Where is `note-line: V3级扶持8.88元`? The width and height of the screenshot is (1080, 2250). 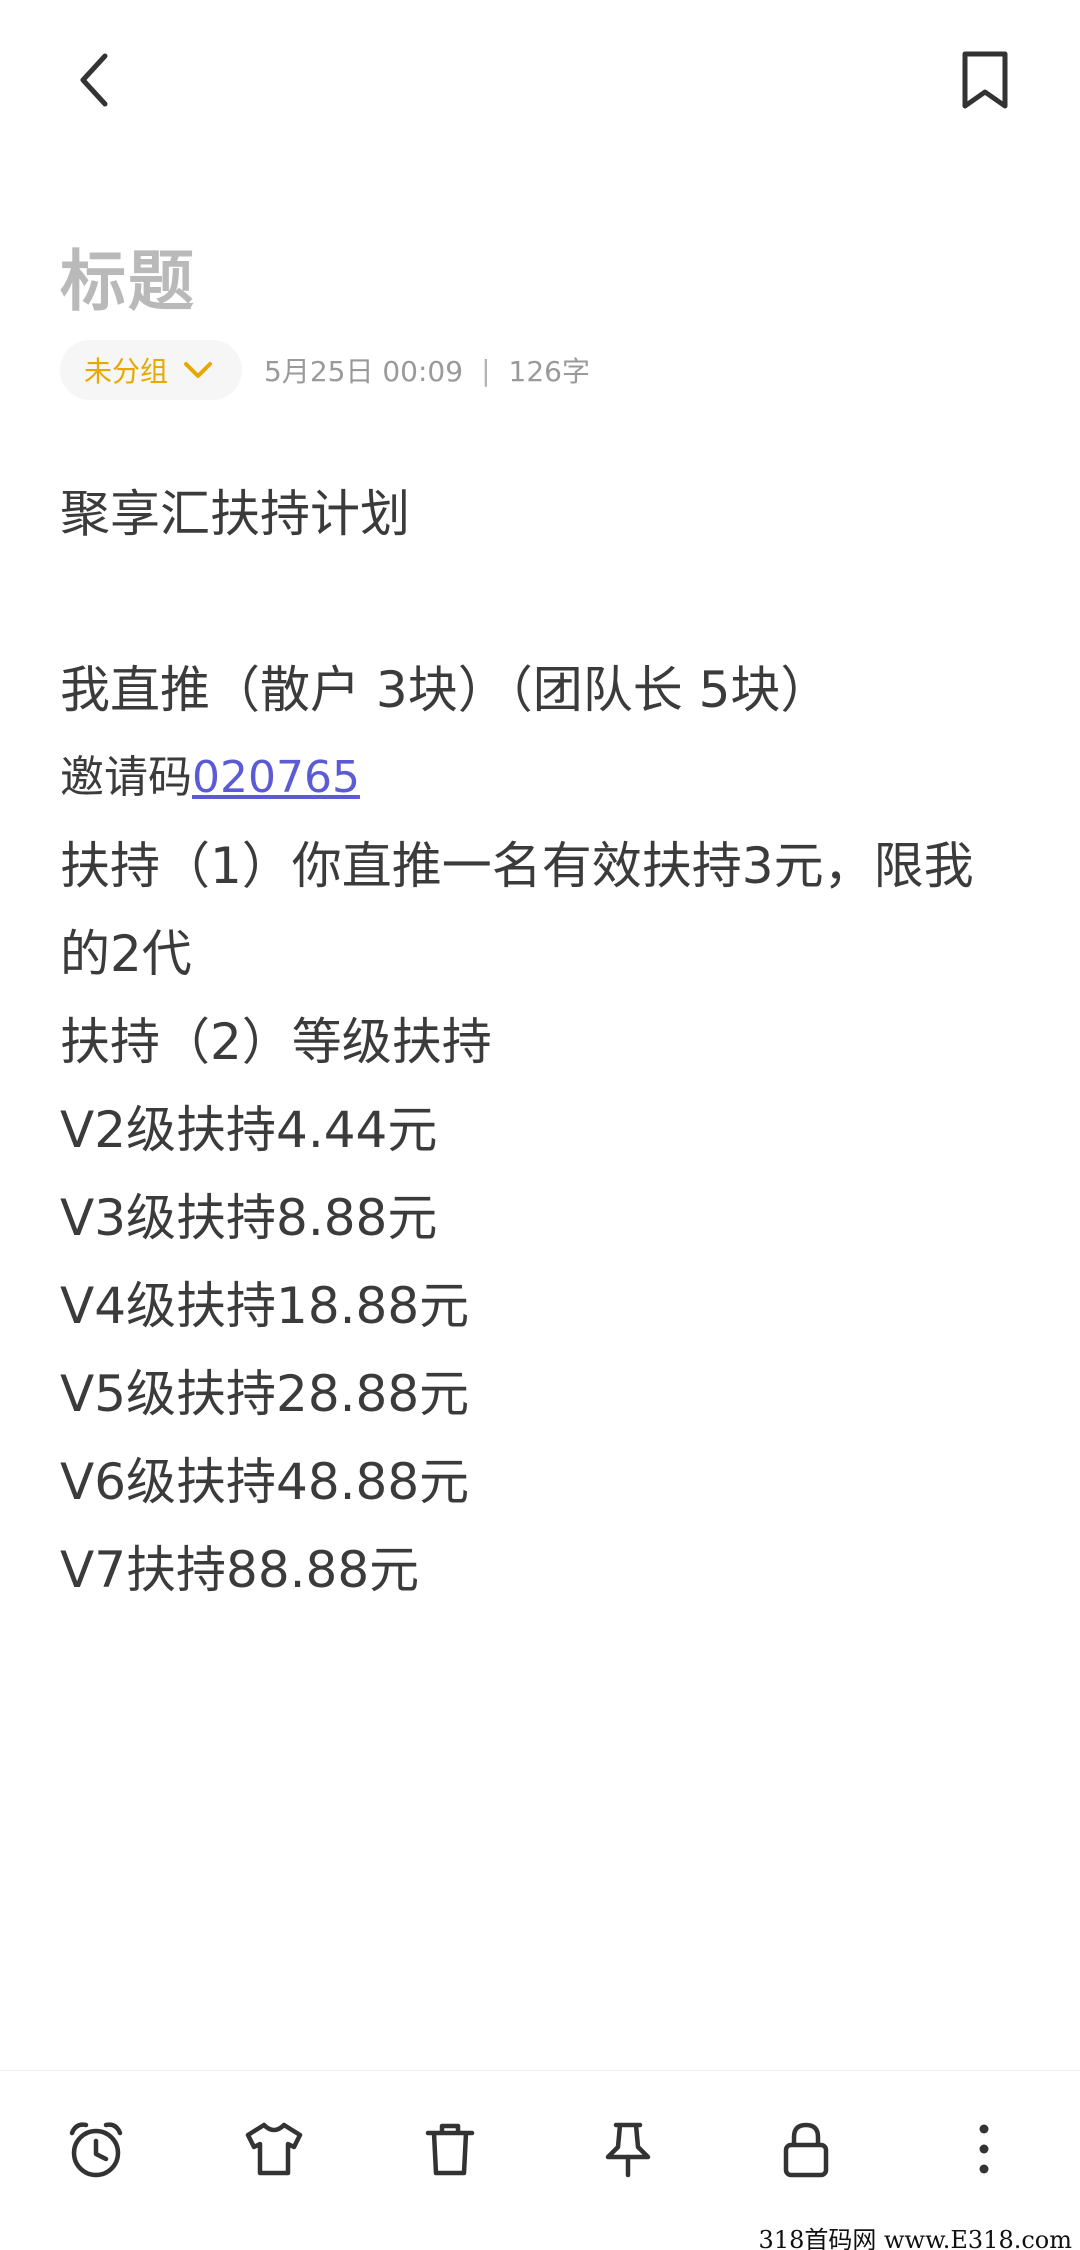
note-line: V3级扶持8.88元 is located at coordinates (249, 1218).